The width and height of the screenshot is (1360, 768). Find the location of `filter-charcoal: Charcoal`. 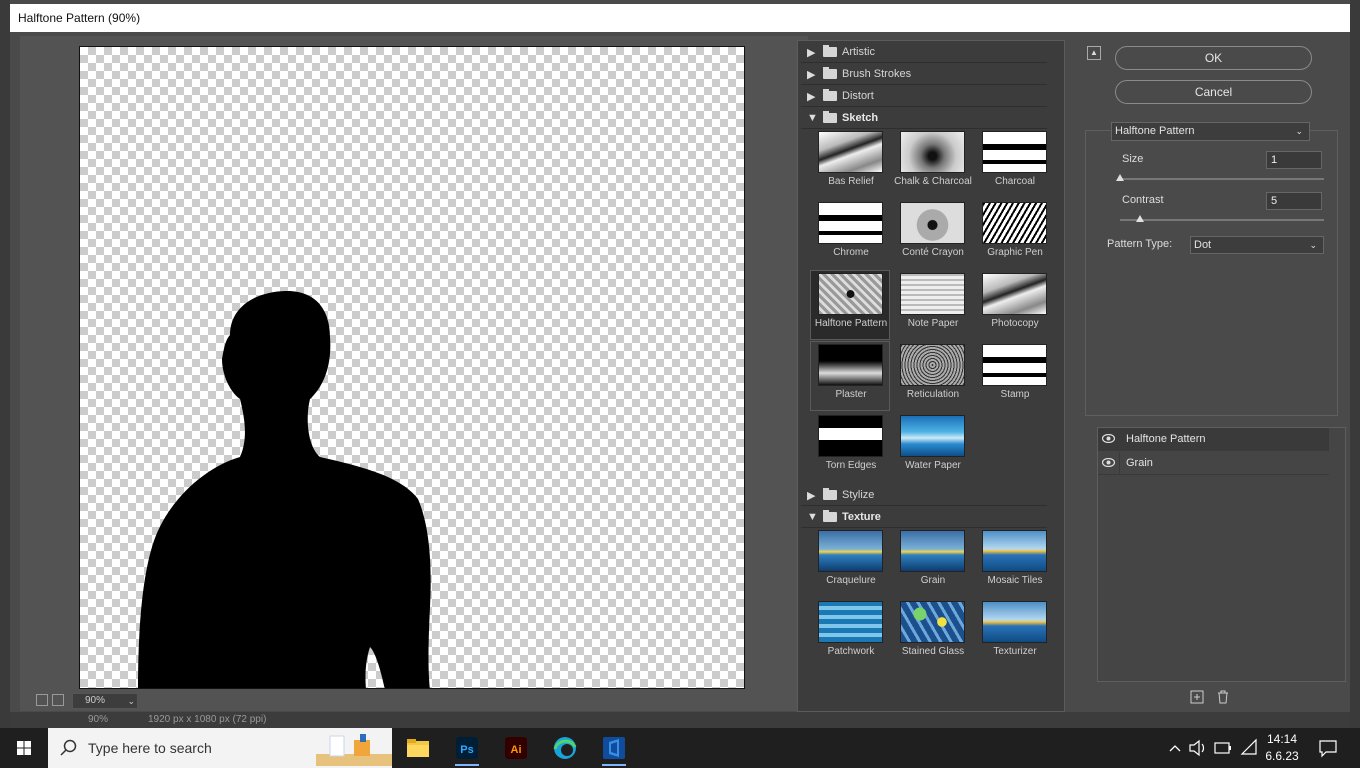

filter-charcoal: Charcoal is located at coordinates (1015, 164).